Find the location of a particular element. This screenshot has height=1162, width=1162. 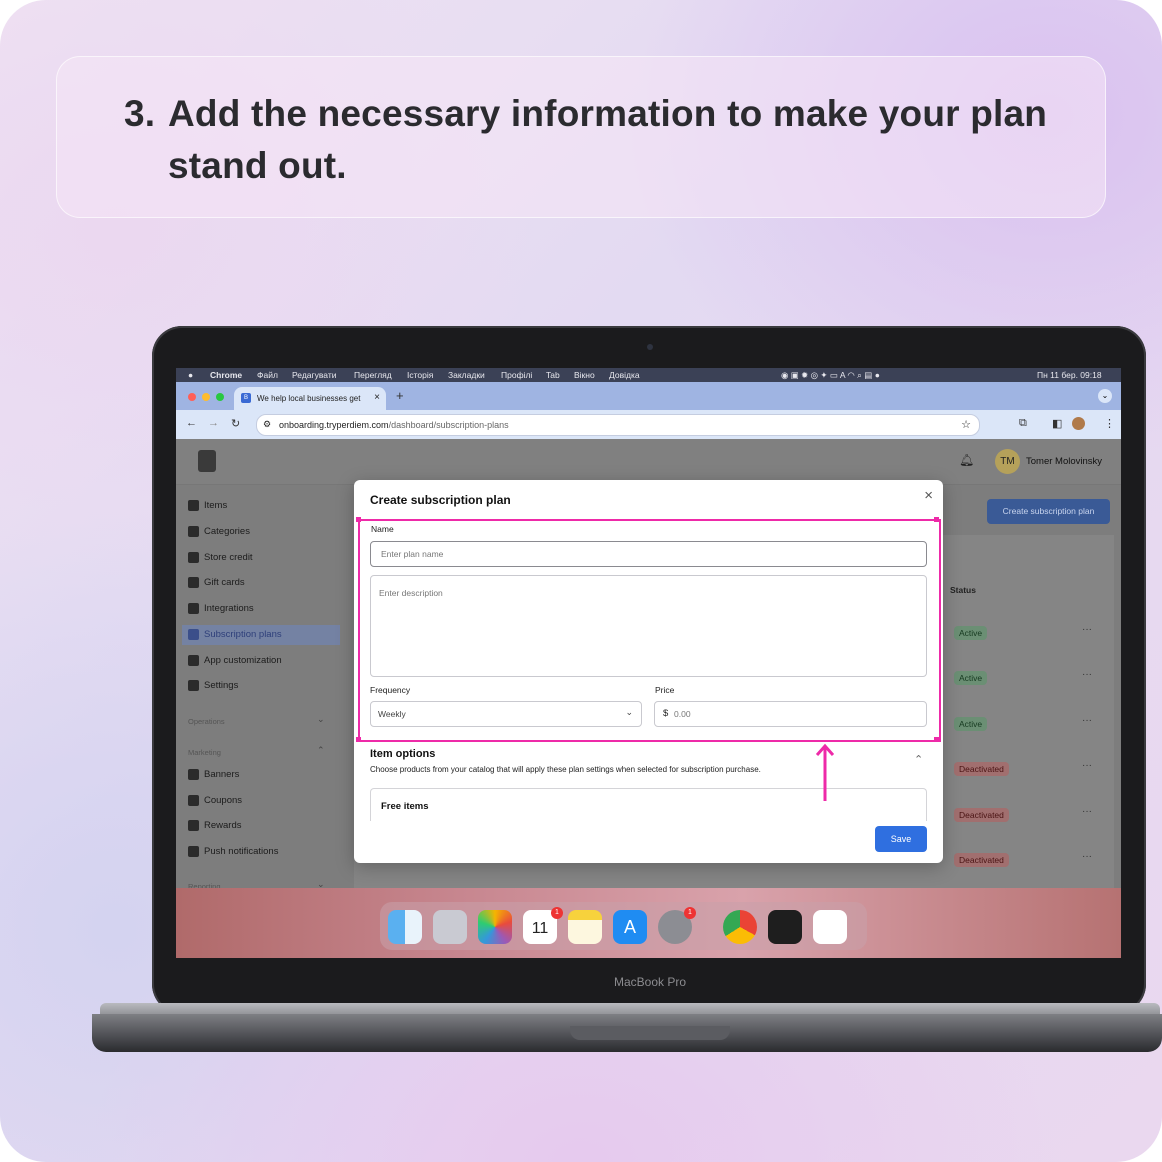

chrome-menu-icon: ⋮ is located at coordinates (1109, 423).